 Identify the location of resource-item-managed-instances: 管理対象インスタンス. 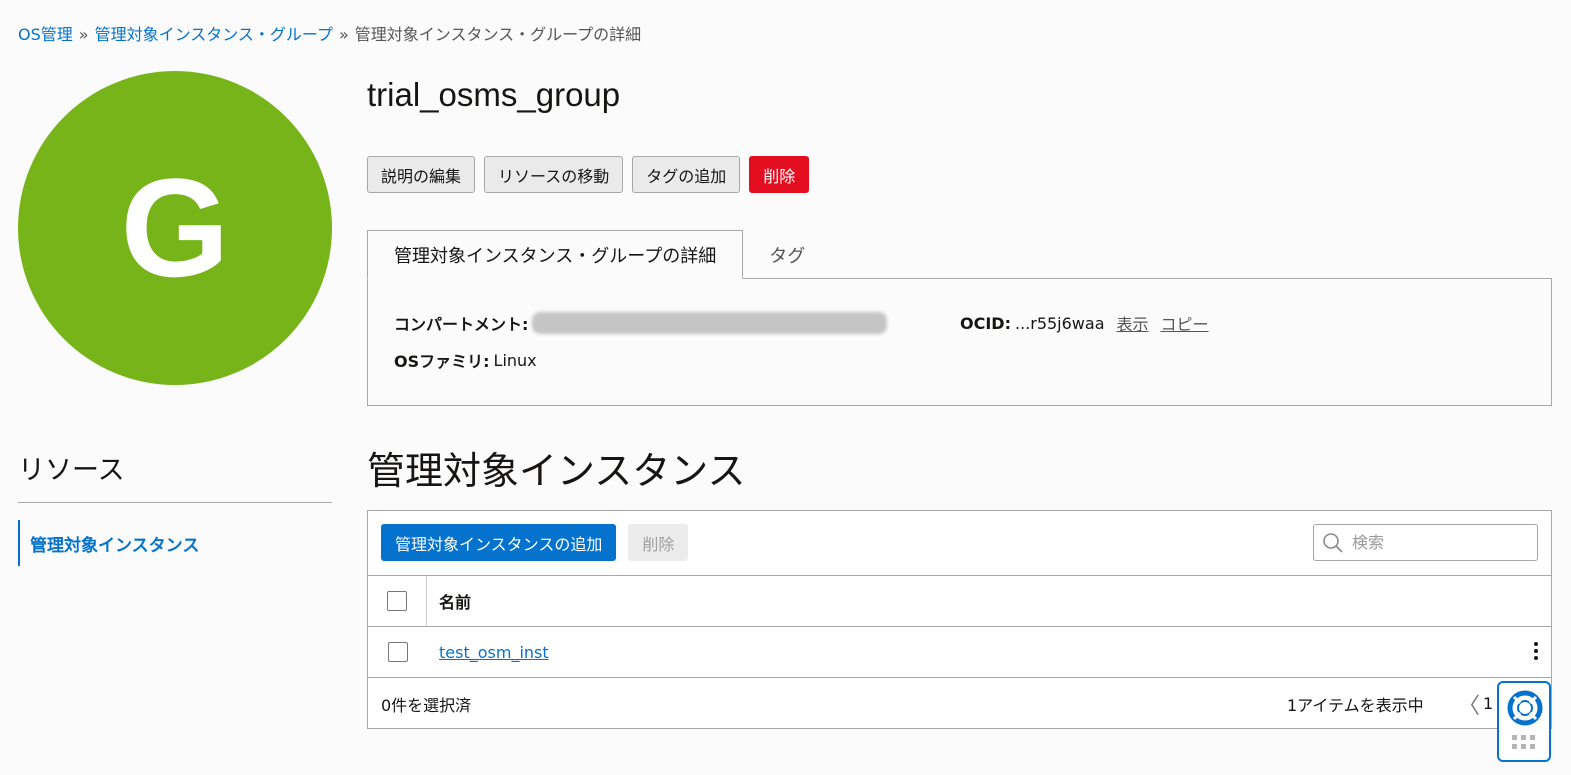
(108, 543).